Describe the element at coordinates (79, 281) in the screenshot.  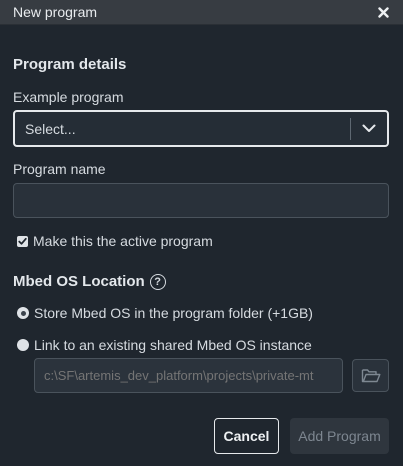
I see `mbed-os-heading: Mbed OS Location` at that location.